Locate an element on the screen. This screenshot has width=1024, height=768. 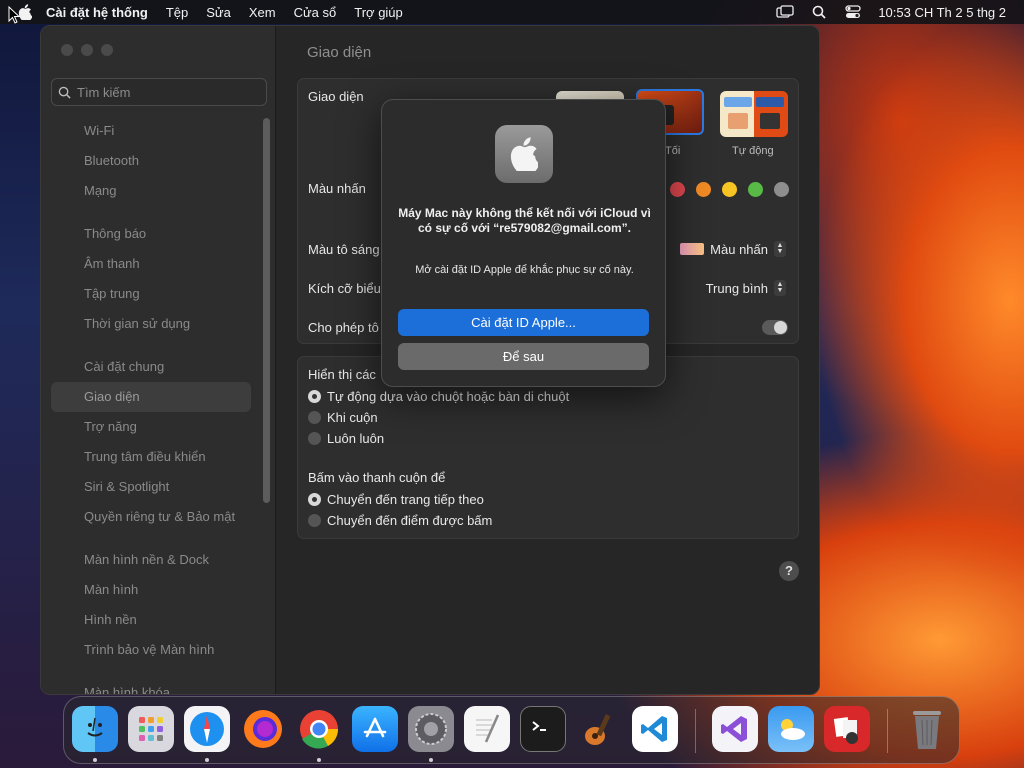
highlight-color-value: Màu nhấn is located at coordinates (739, 249).